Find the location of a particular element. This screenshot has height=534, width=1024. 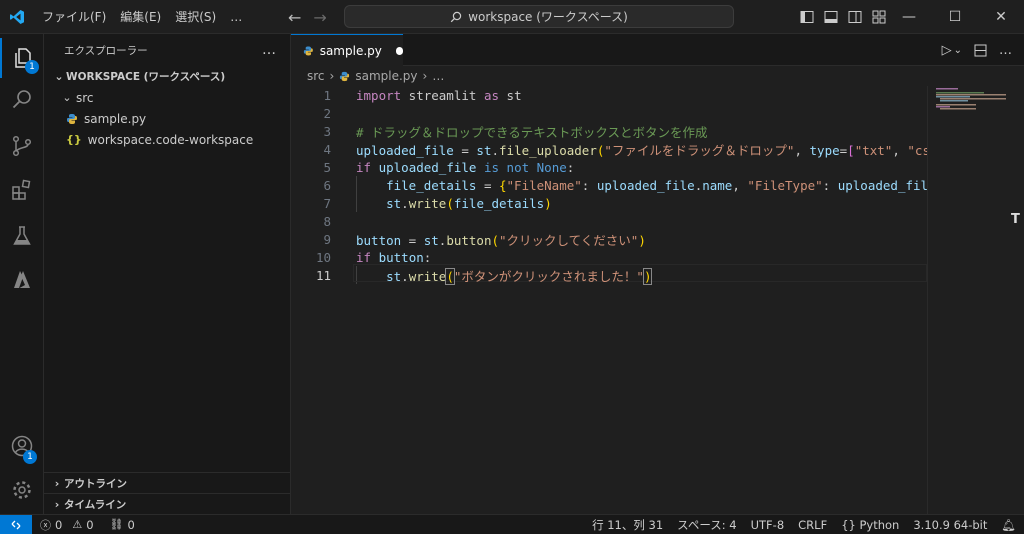

navigation-arrows: ← → is located at coordinates (307, 17).